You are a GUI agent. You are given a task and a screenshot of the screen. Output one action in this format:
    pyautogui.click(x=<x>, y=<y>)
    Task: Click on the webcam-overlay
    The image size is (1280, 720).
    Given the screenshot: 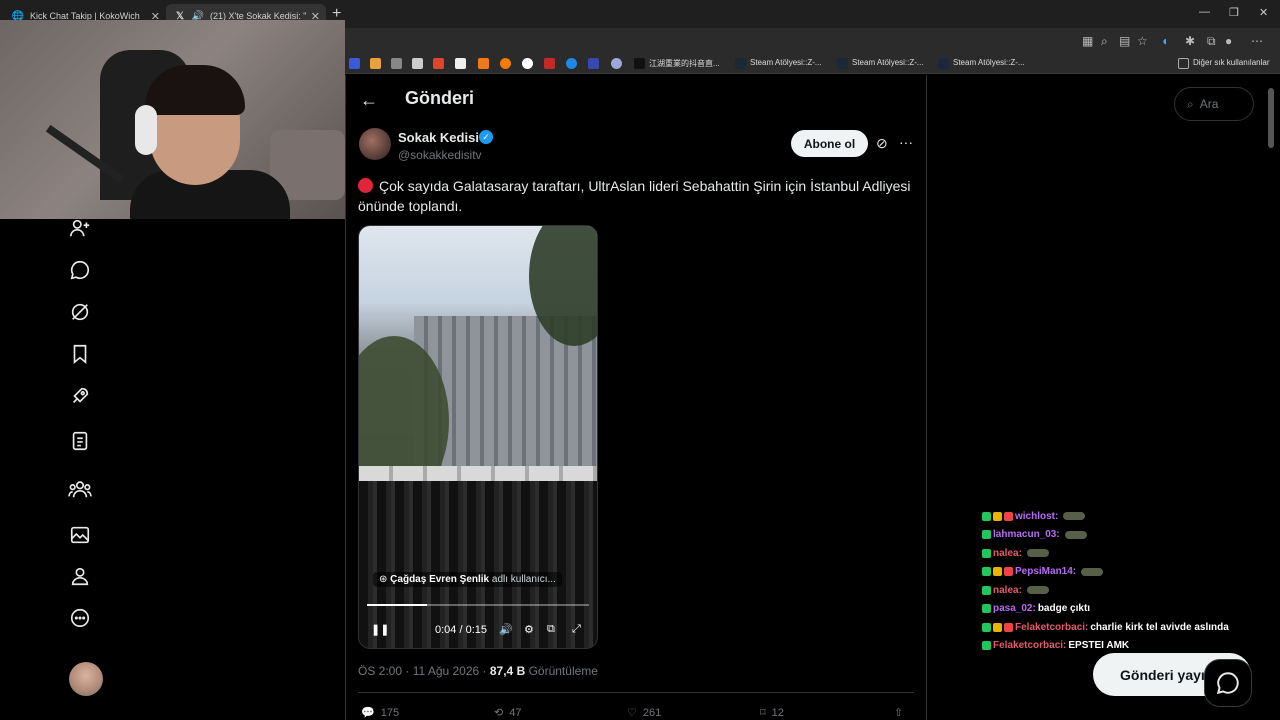 What is the action you would take?
    pyautogui.click(x=172, y=119)
    